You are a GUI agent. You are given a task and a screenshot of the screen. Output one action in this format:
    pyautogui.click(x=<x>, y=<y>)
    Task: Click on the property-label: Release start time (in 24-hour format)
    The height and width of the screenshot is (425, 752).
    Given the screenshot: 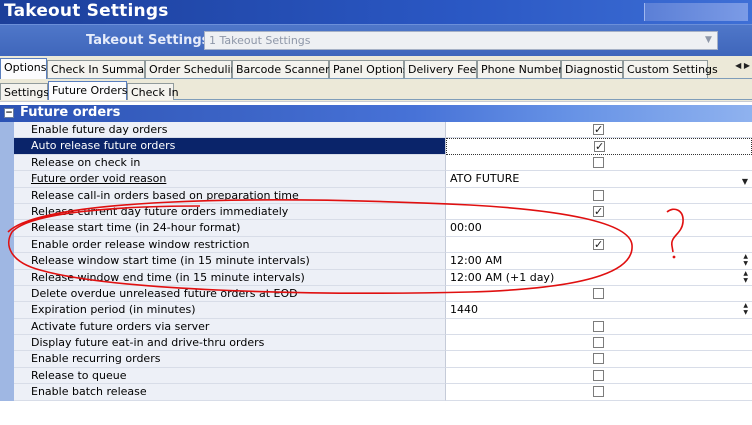 What is the action you would take?
    pyautogui.click(x=230, y=228)
    